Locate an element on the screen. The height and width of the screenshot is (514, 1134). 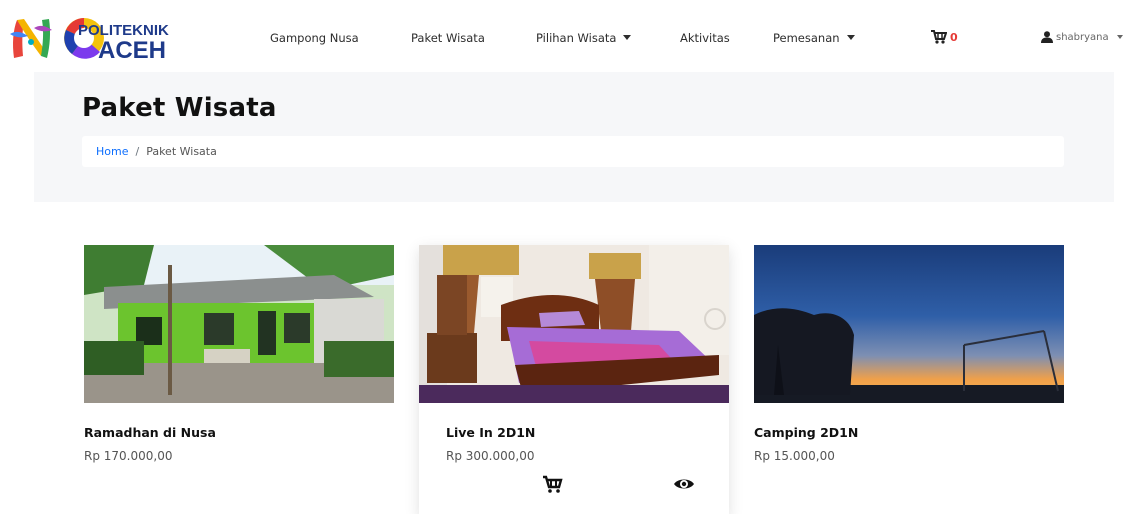
breadcrumb: Home / Paket Wisata is located at coordinates (573, 151).